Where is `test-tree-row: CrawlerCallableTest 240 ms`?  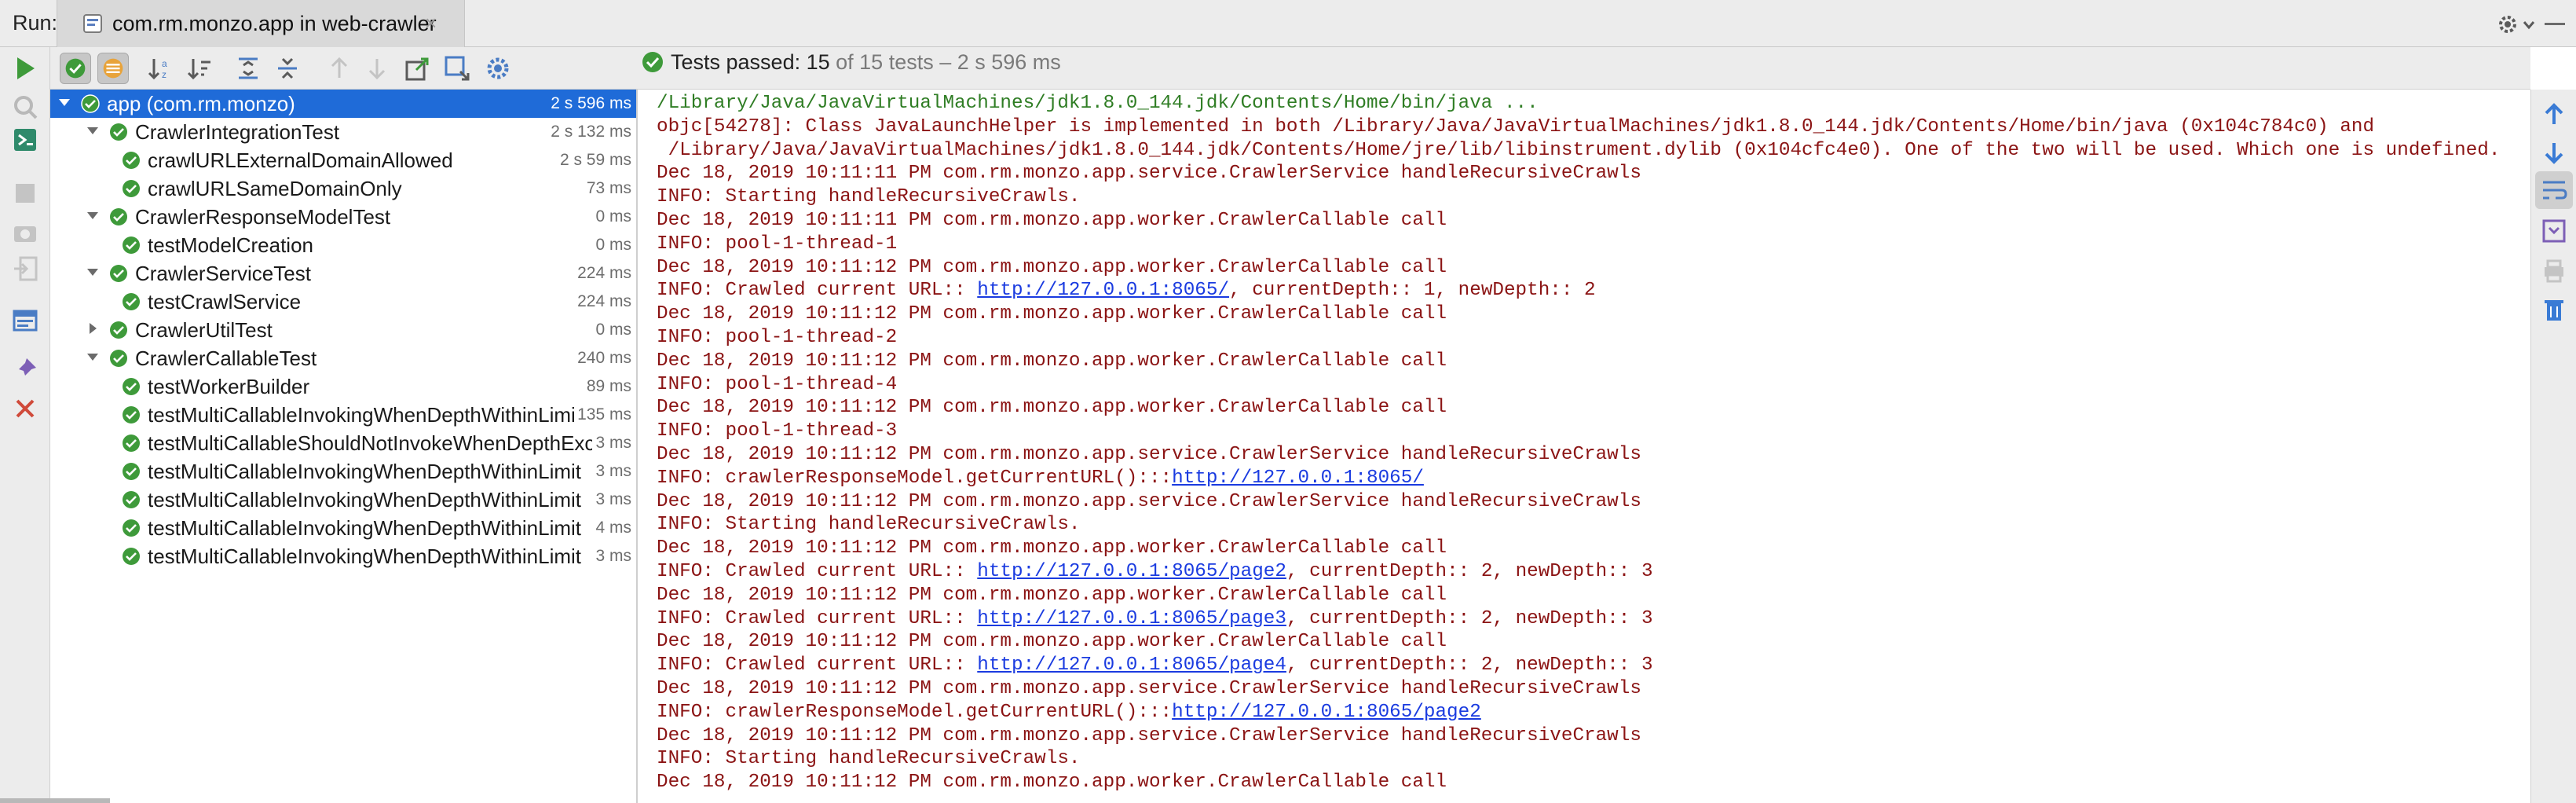
test-tree-row: CrawlerCallableTest 240 ms is located at coordinates (343, 358).